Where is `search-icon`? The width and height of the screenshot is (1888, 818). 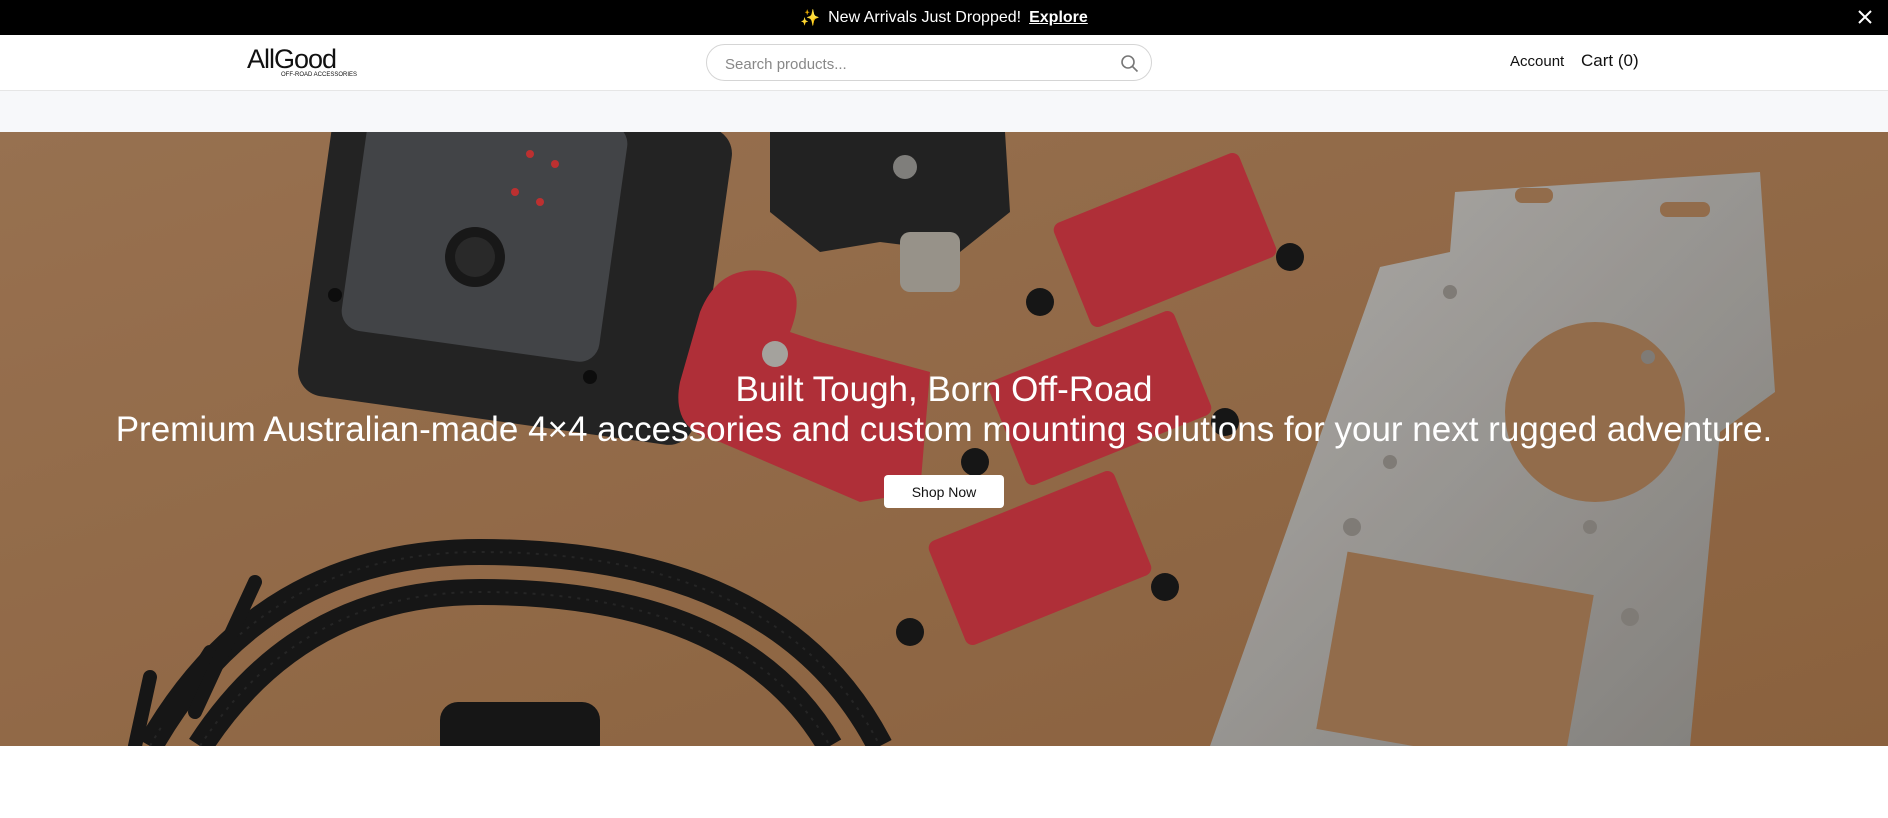
search-icon is located at coordinates (1129, 63).